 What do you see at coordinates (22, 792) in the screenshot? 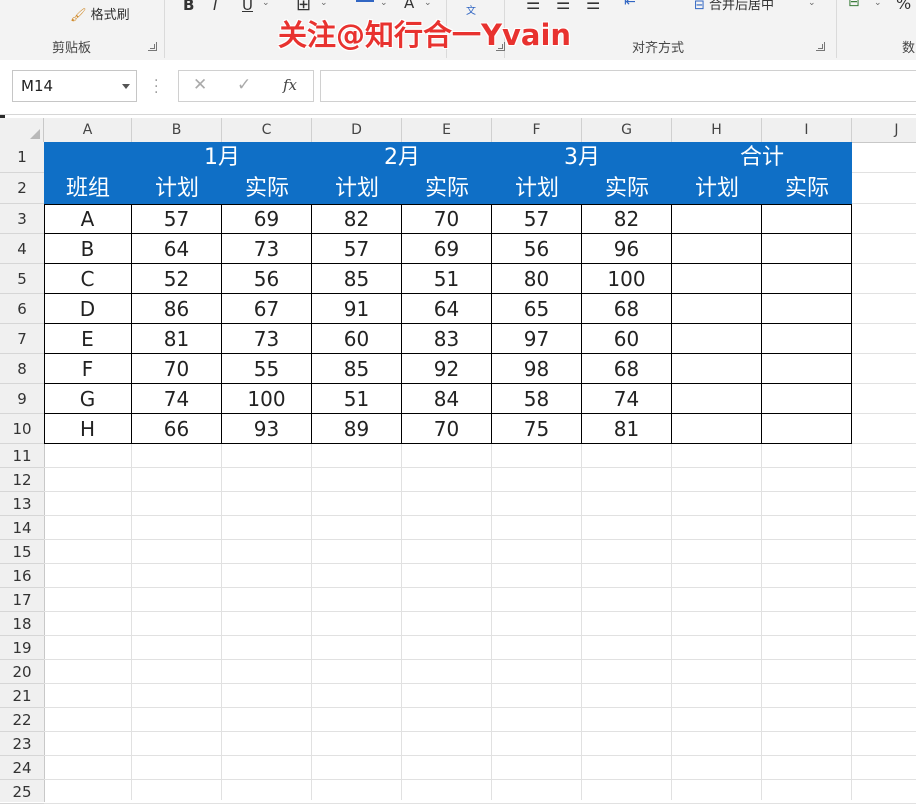
I see `row-header-25: 25` at bounding box center [22, 792].